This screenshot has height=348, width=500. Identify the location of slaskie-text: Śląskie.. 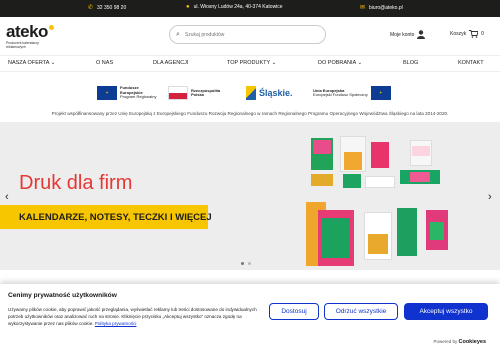
(276, 92).